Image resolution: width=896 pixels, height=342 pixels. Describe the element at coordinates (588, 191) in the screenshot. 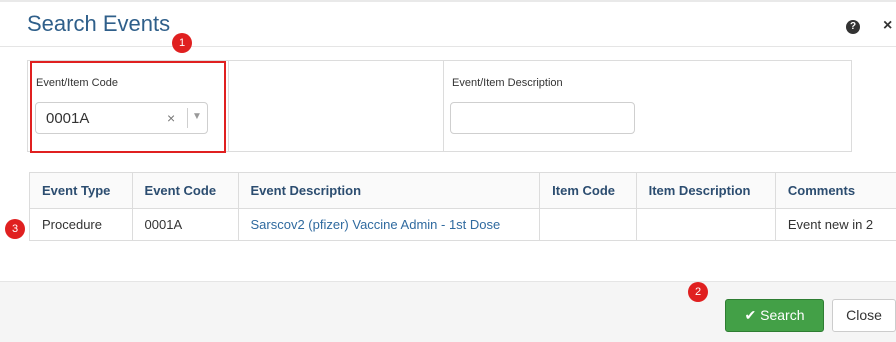

I see `col-item-code: Item Code` at that location.